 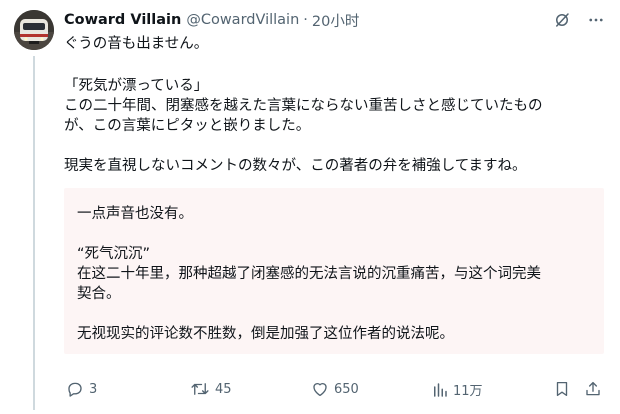 I want to click on translation-line: 契合。, so click(x=99, y=294).